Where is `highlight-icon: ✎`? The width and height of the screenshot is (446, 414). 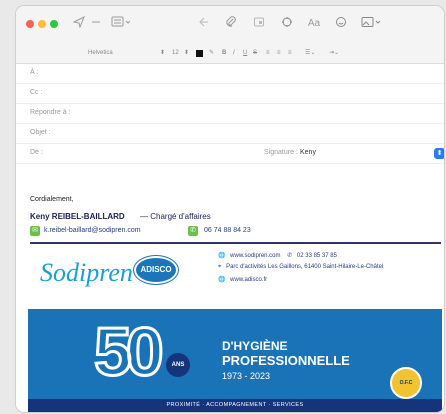
highlight-icon: ✎ is located at coordinates (211, 53).